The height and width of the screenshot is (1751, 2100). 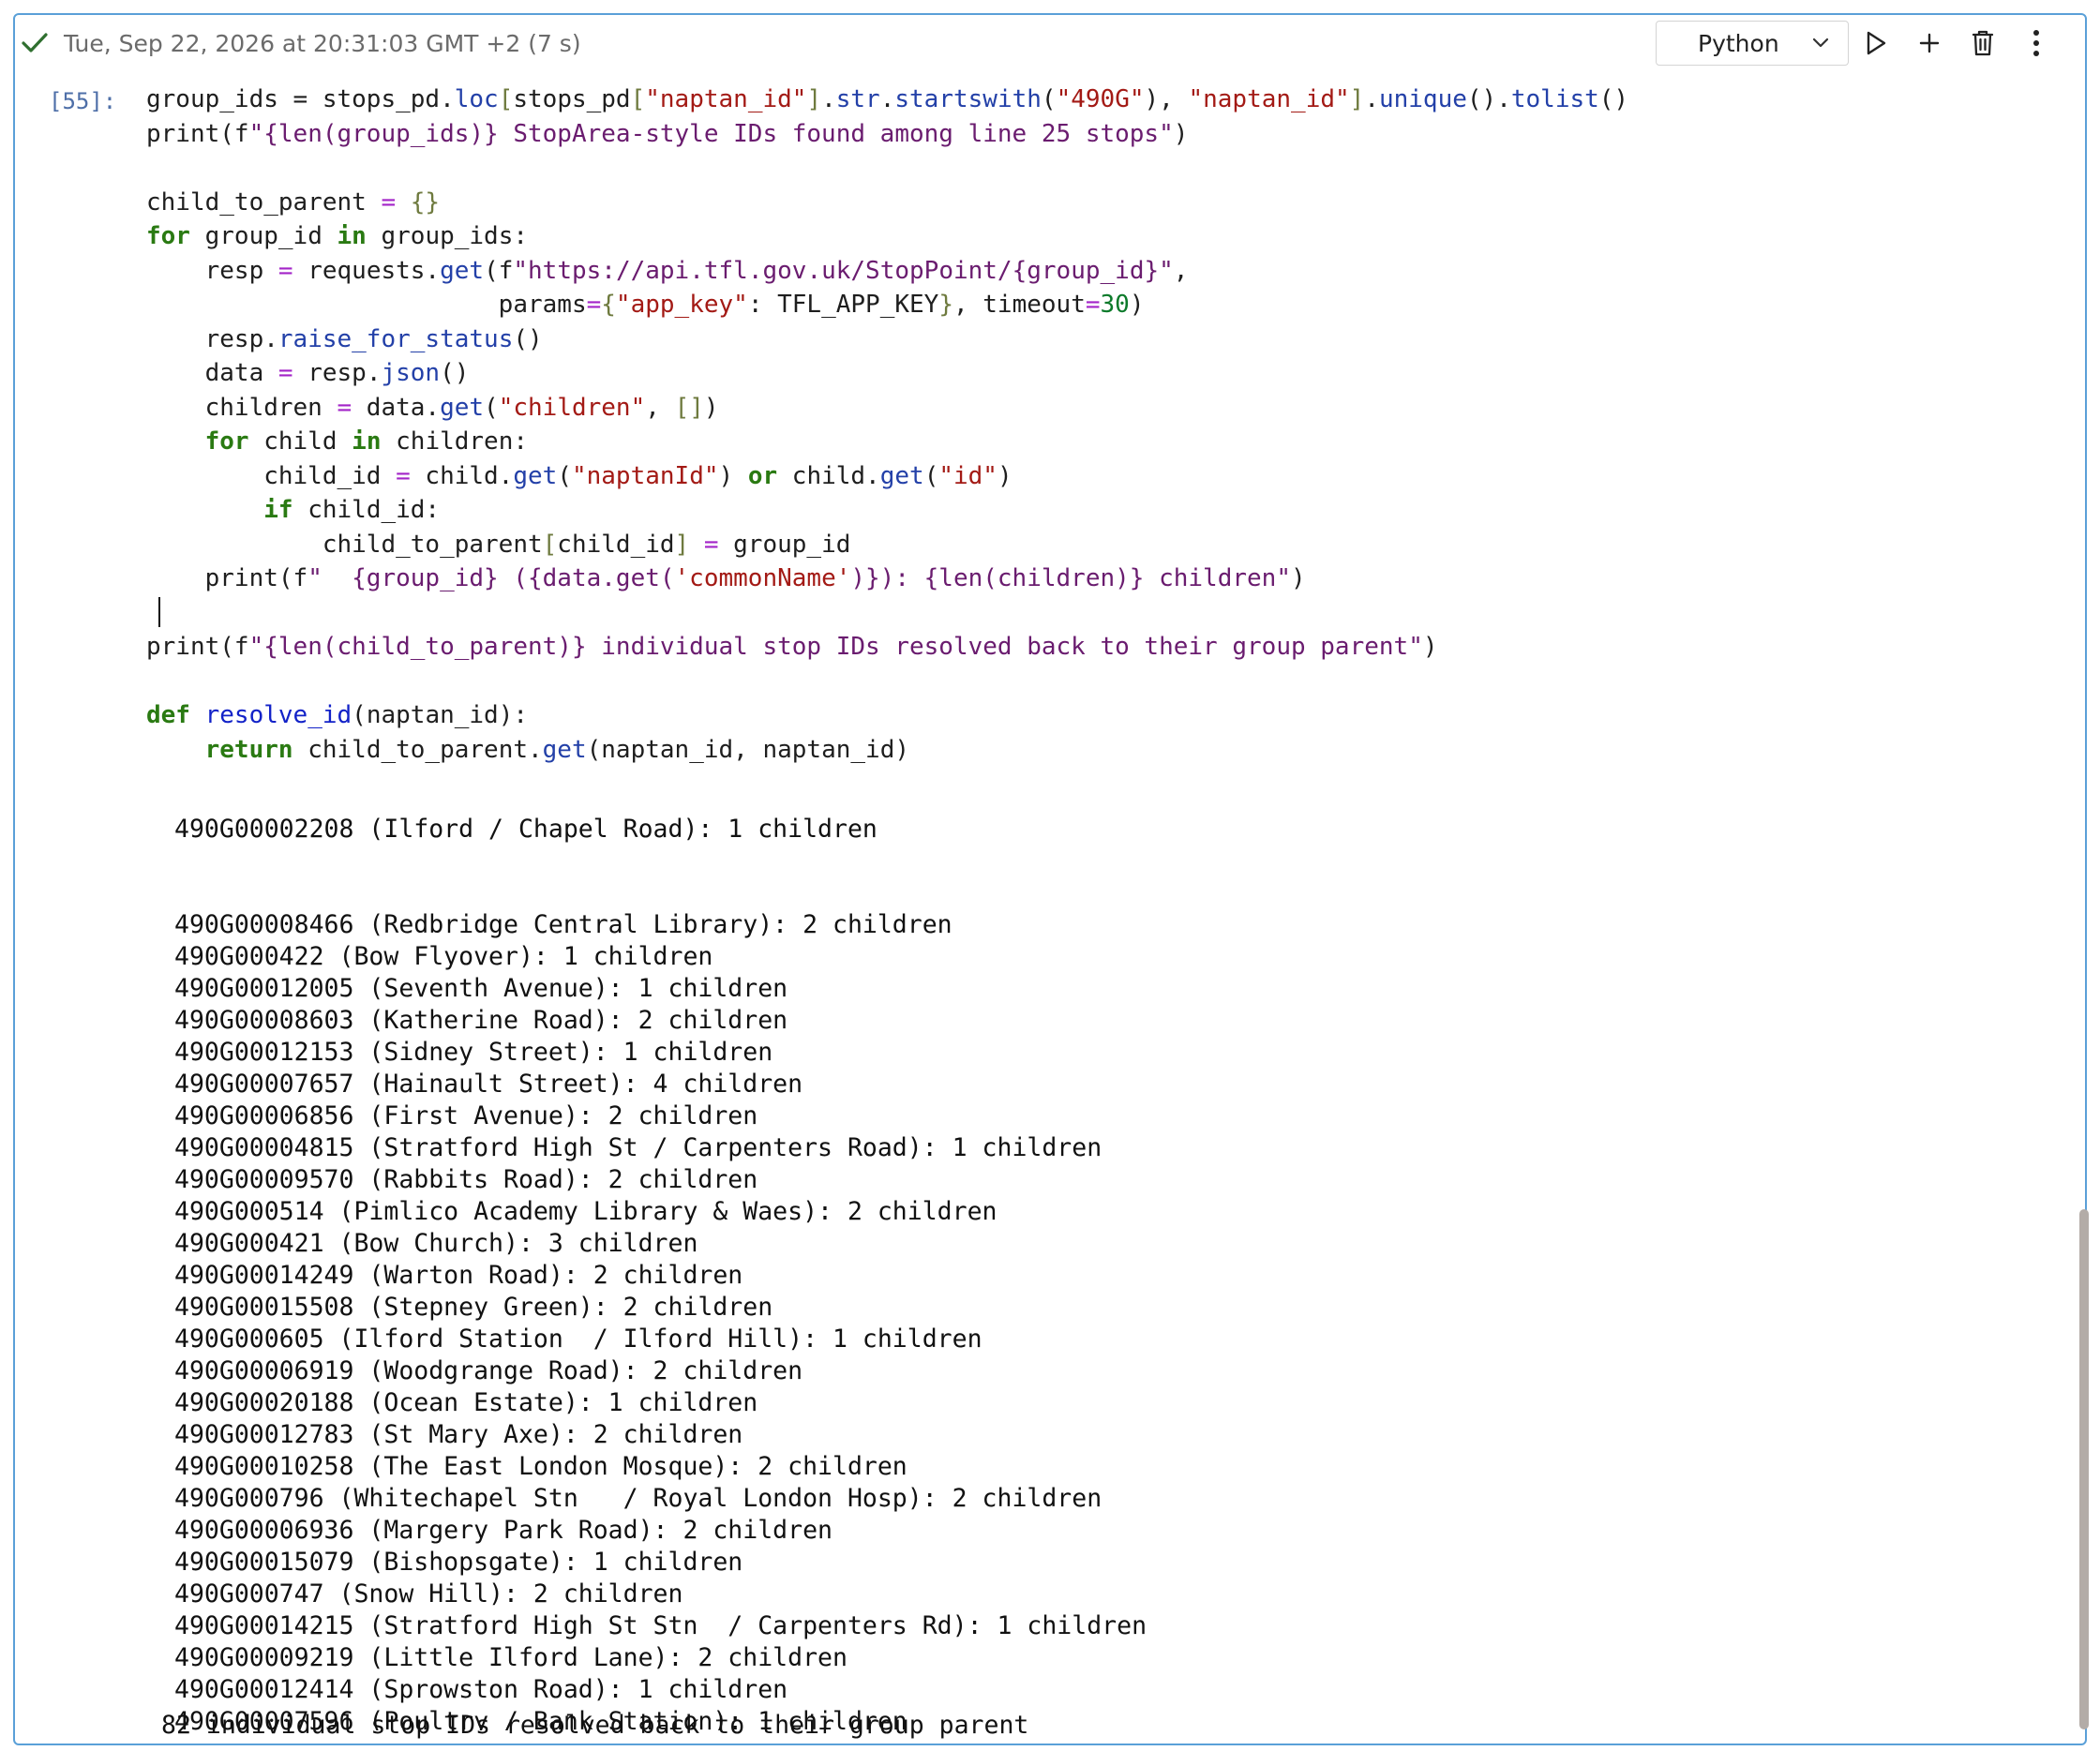 I want to click on scrollbar-thumb, so click(x=2084, y=1469).